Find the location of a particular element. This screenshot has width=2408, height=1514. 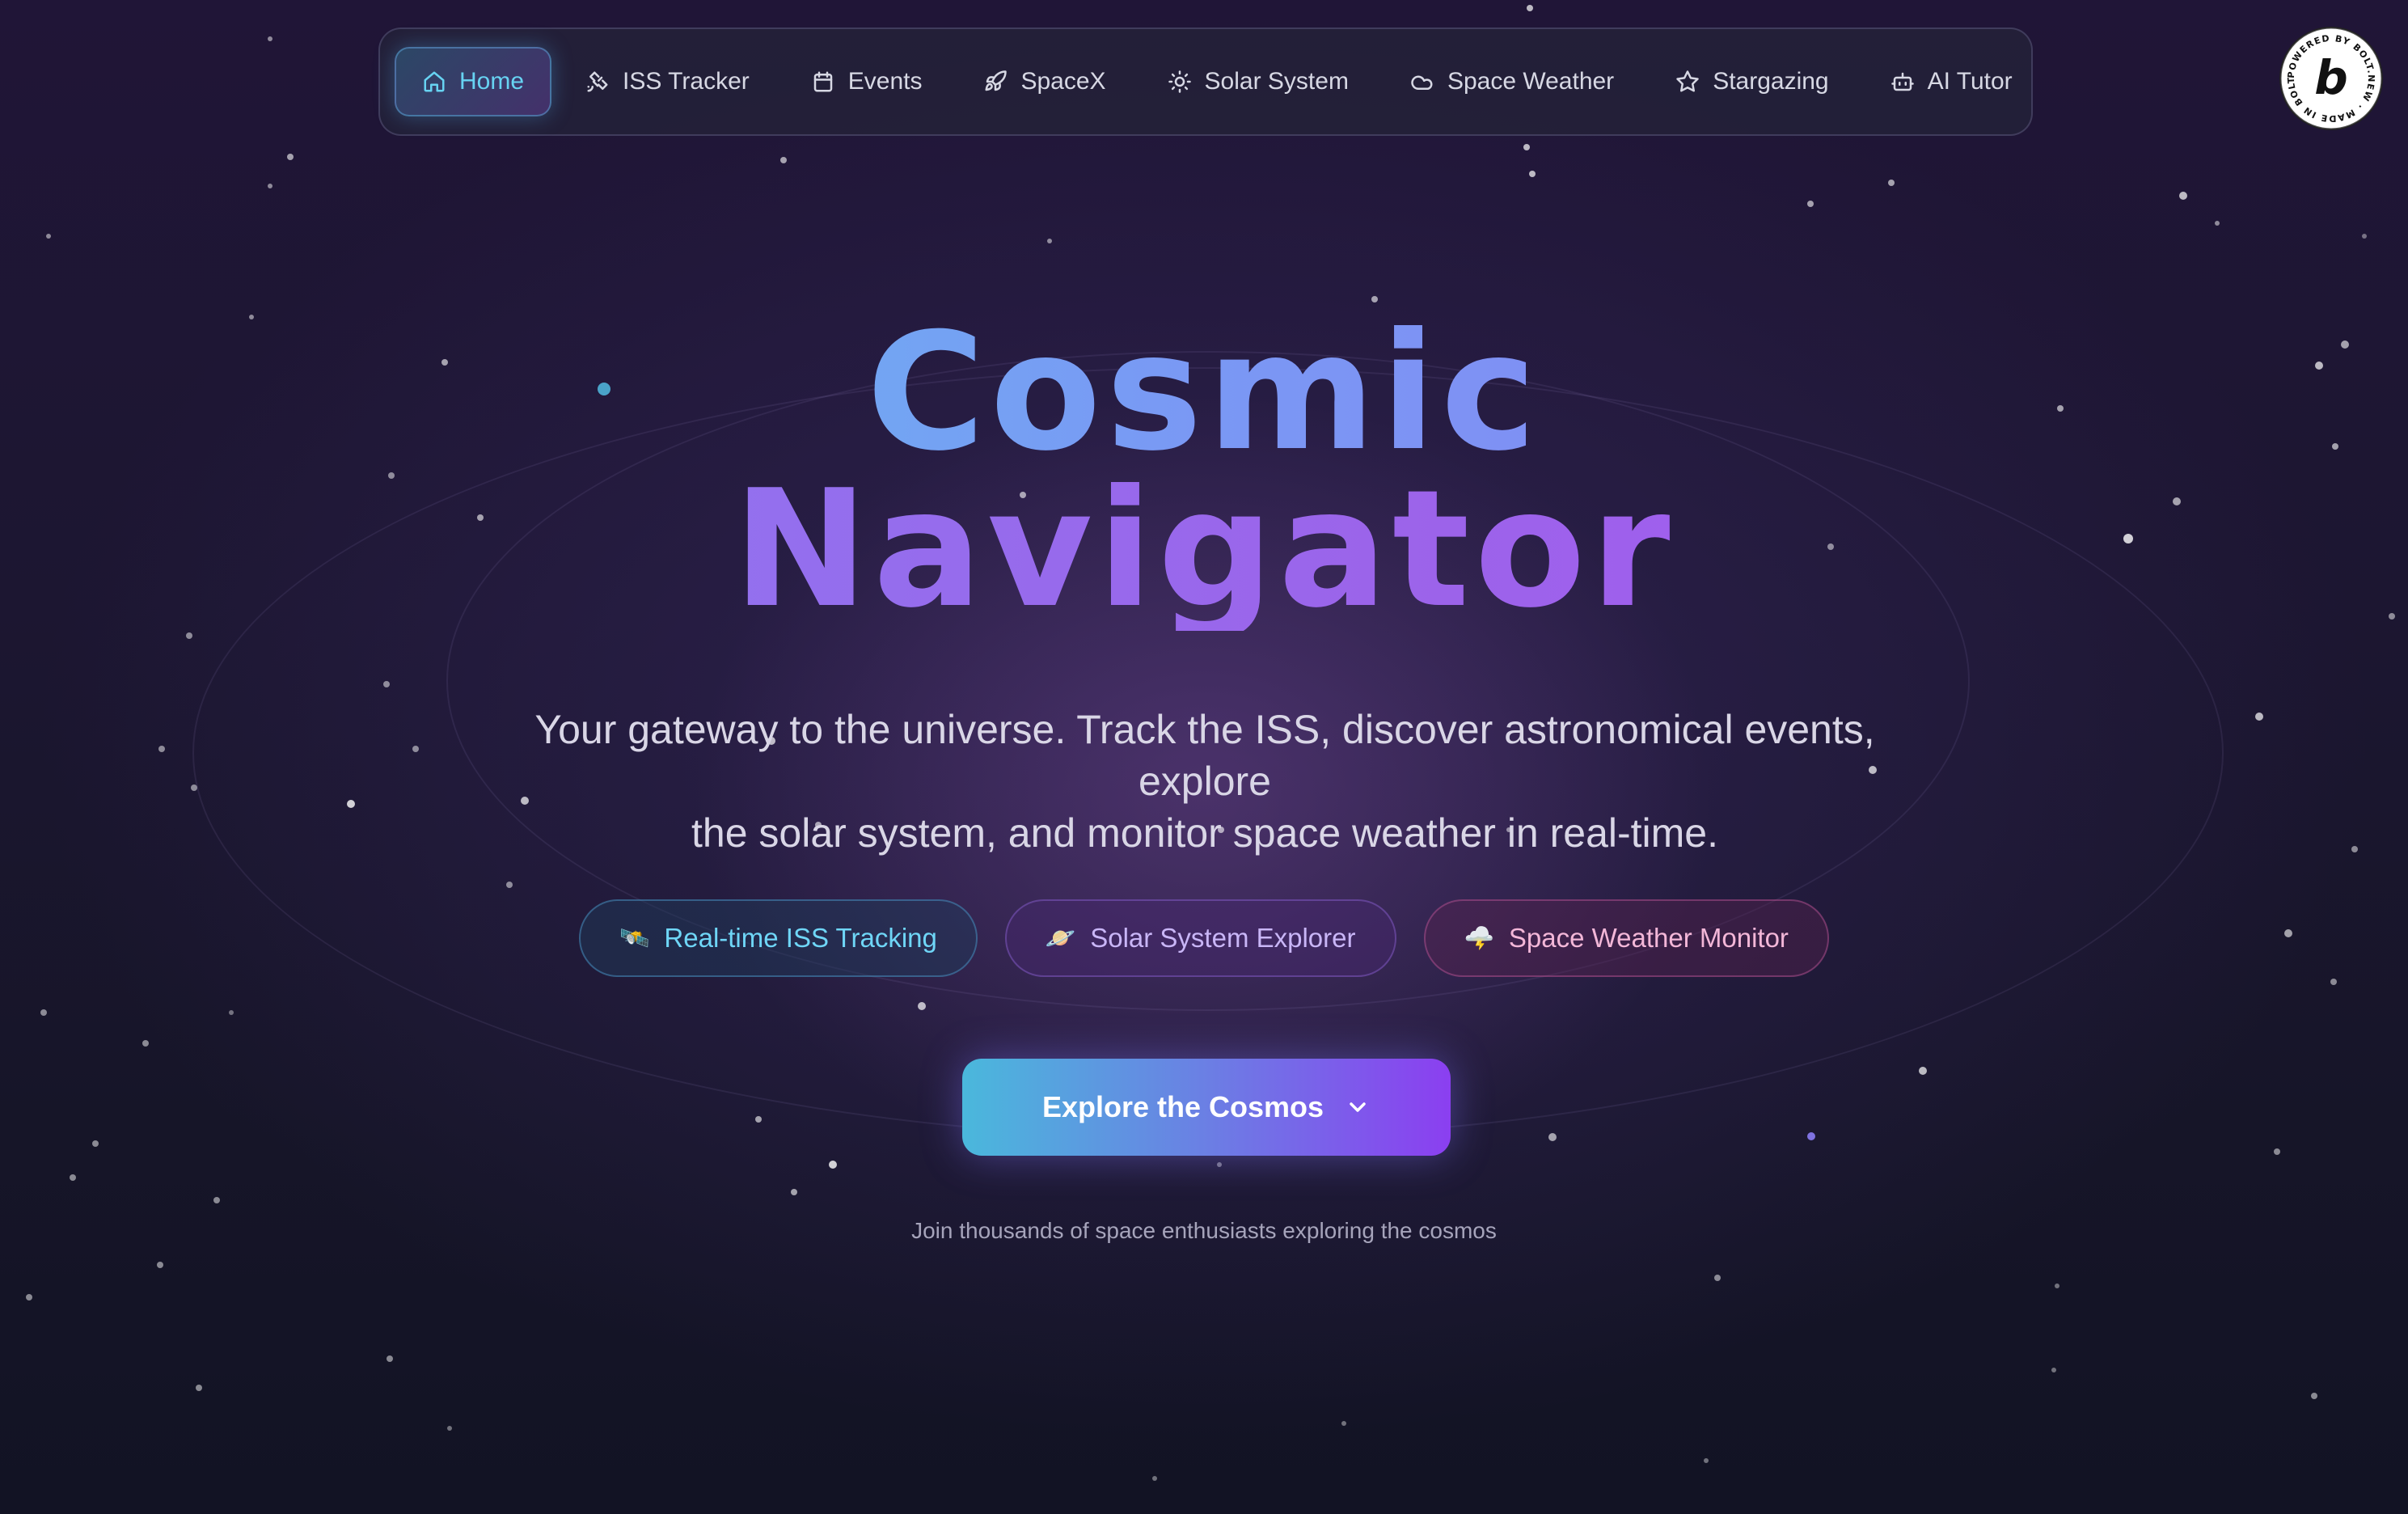

storm-cloud-icon: 🌩️ is located at coordinates (1479, 938).